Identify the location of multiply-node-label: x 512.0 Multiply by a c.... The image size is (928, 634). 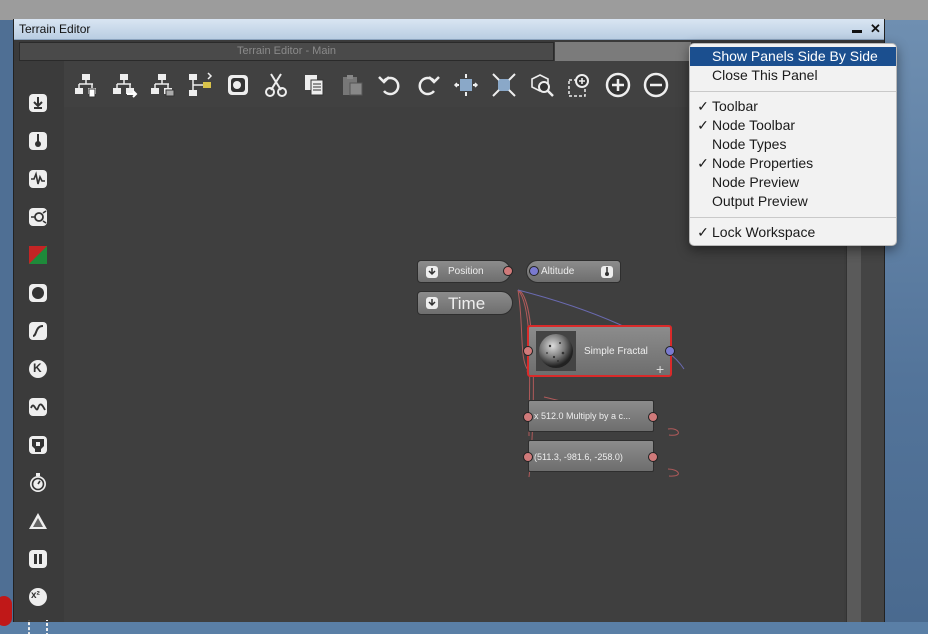
(582, 416).